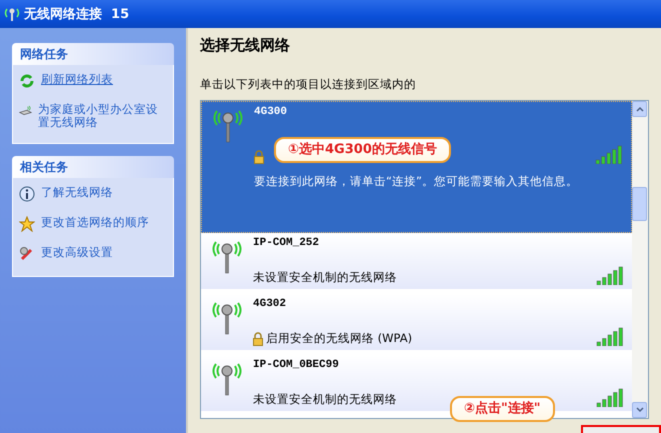 The image size is (661, 433). I want to click on connect-button-edge, so click(621, 429).